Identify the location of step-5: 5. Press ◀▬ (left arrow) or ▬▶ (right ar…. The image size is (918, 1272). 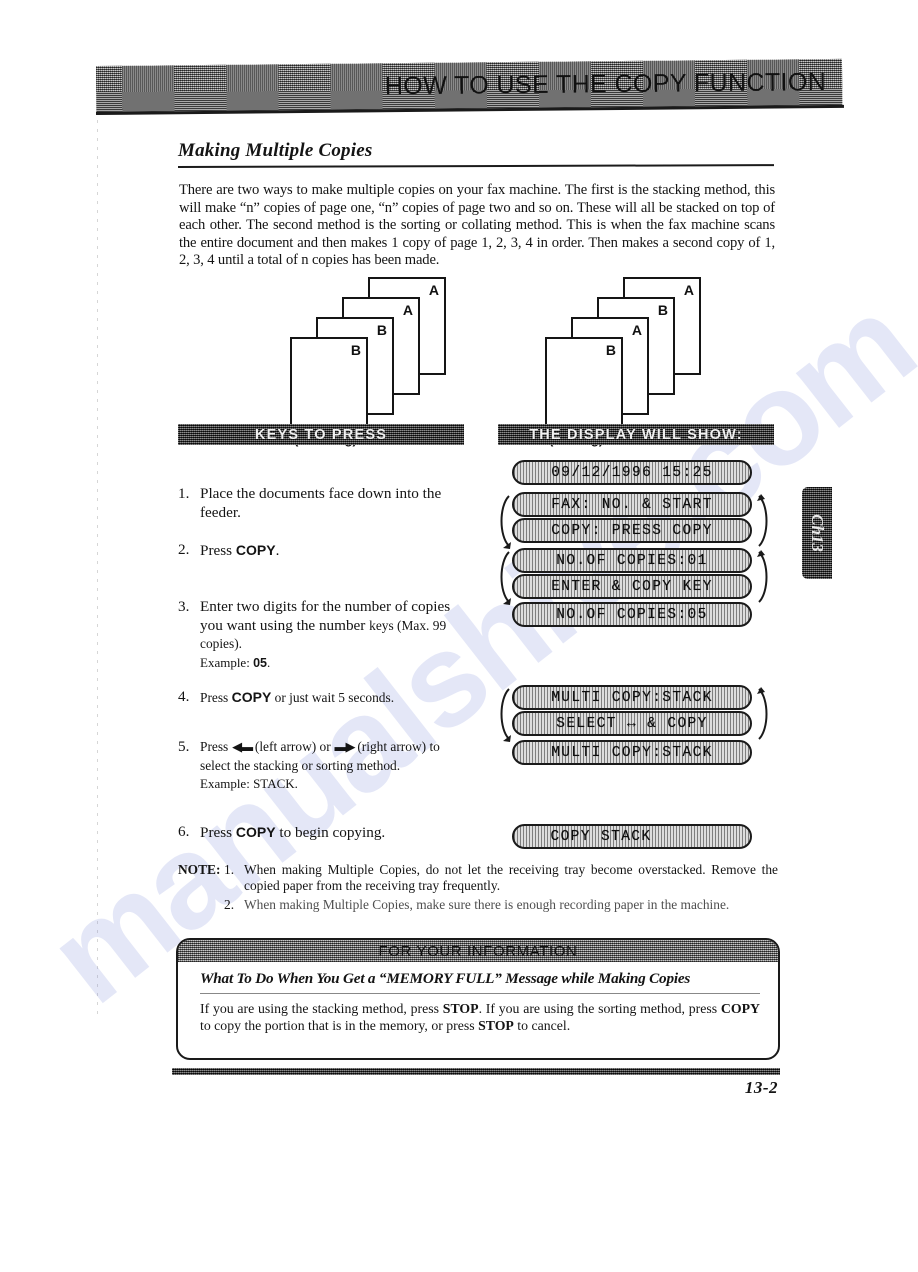
(315, 766).